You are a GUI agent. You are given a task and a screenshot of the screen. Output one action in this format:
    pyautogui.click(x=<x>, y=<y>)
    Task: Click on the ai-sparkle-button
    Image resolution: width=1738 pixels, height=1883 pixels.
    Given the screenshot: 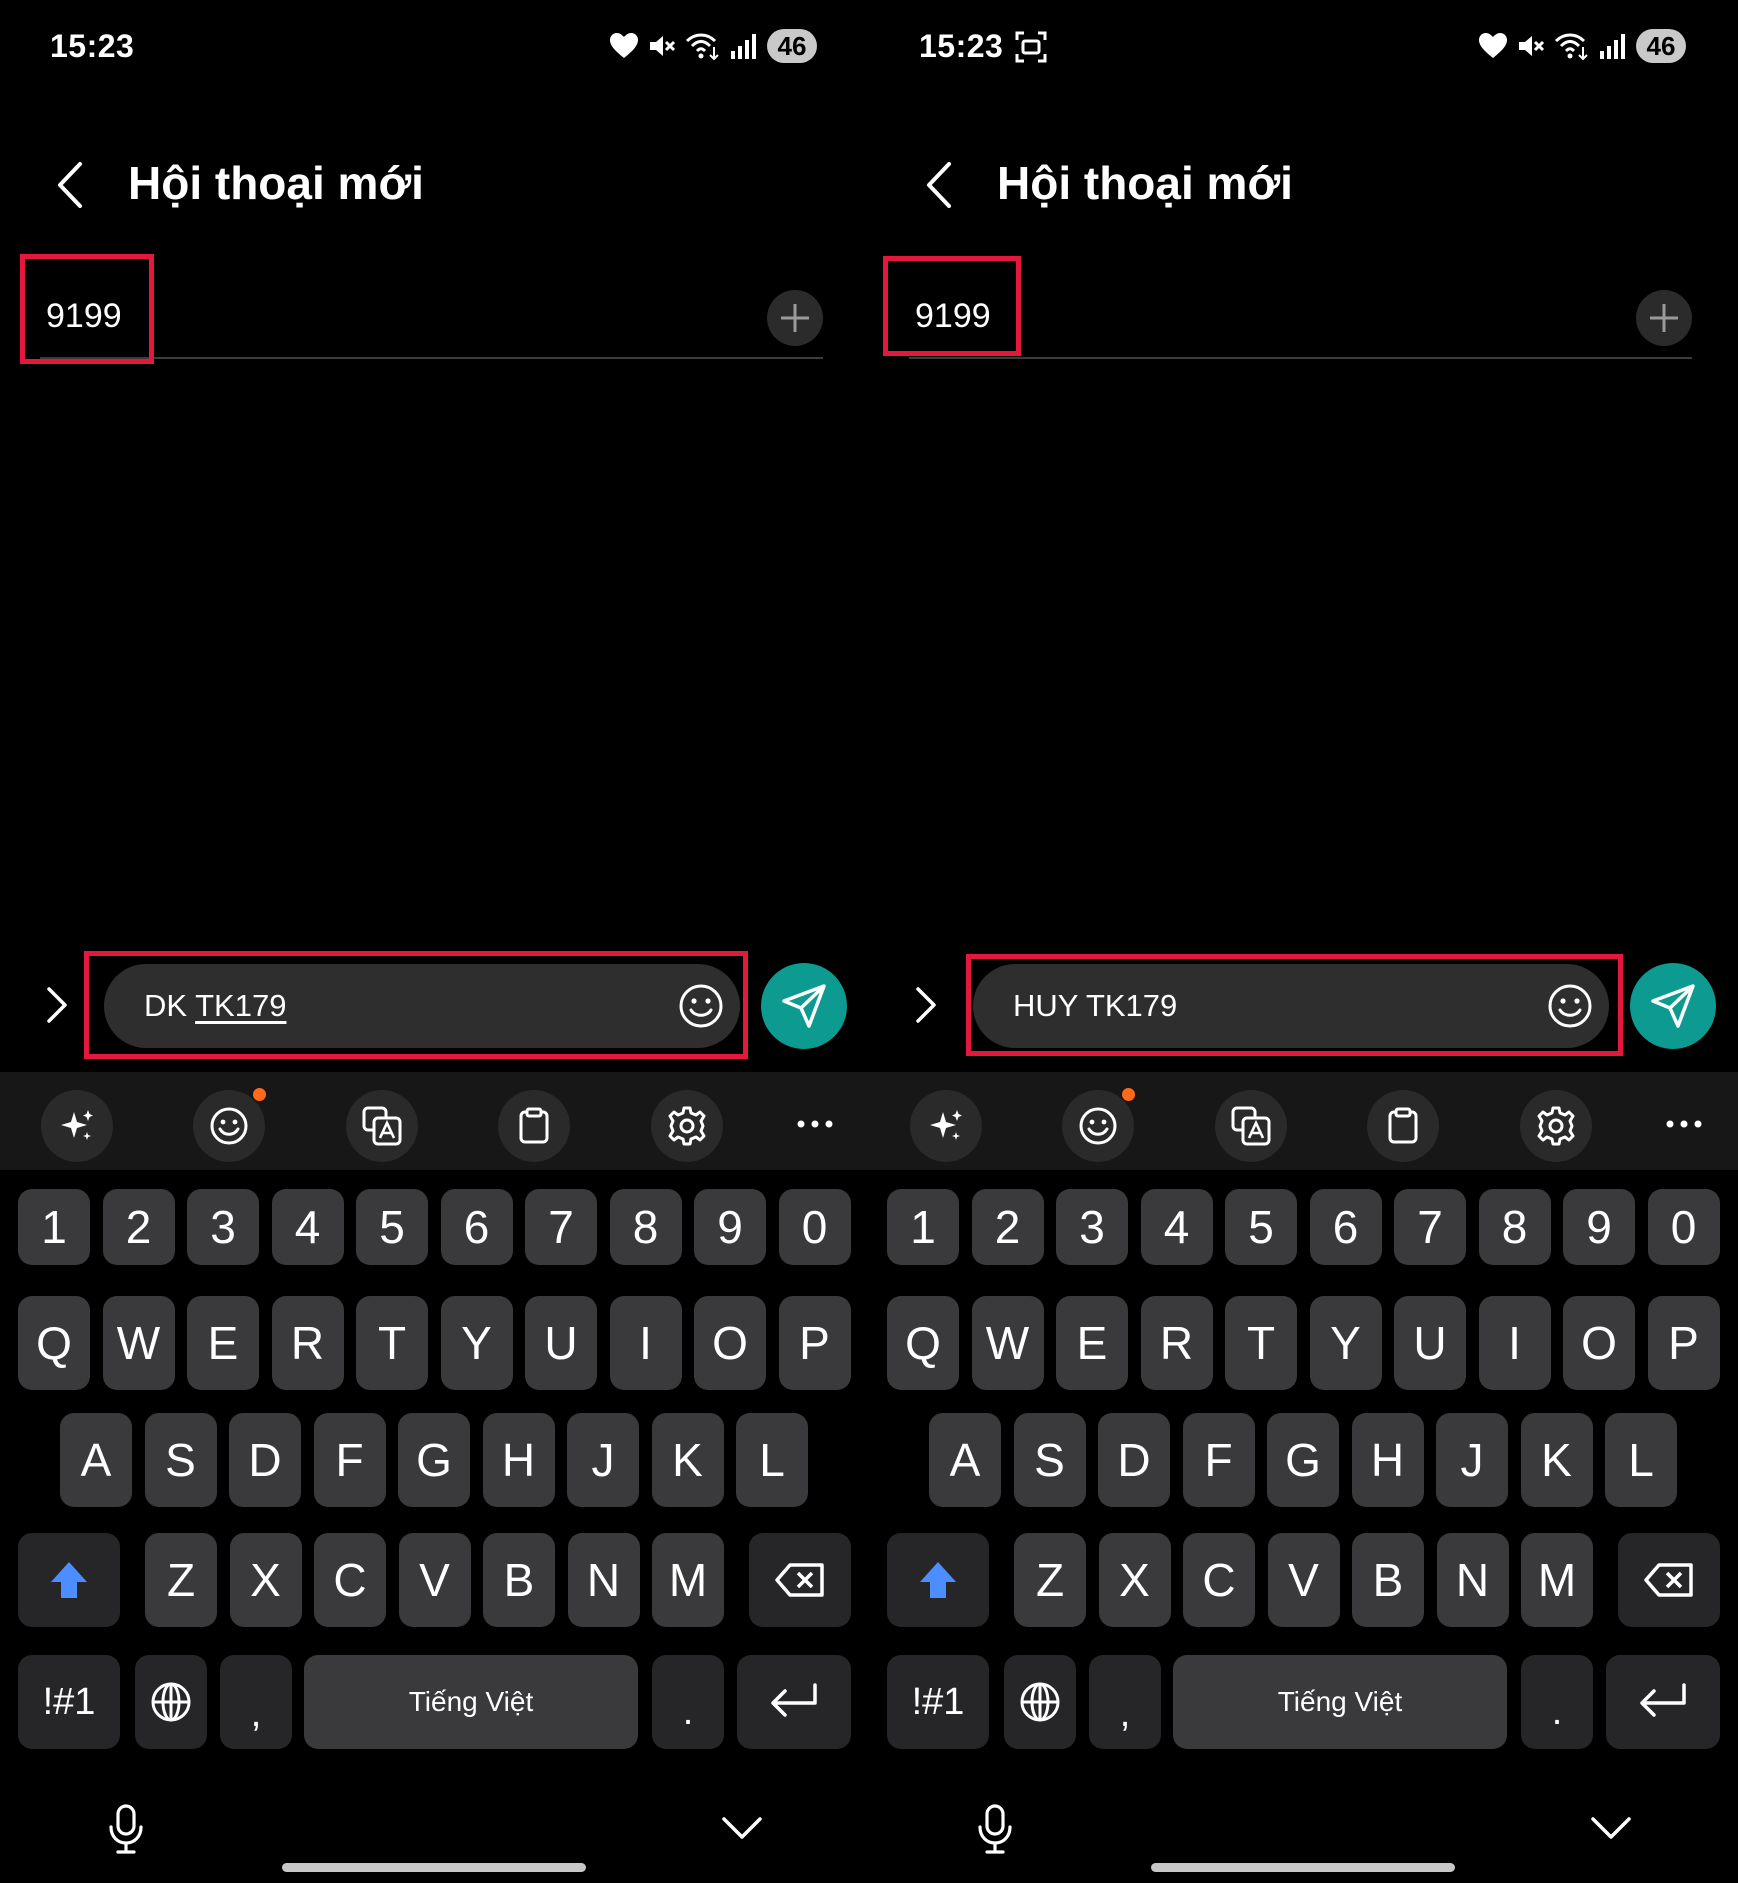 What is the action you would take?
    pyautogui.click(x=77, y=1126)
    